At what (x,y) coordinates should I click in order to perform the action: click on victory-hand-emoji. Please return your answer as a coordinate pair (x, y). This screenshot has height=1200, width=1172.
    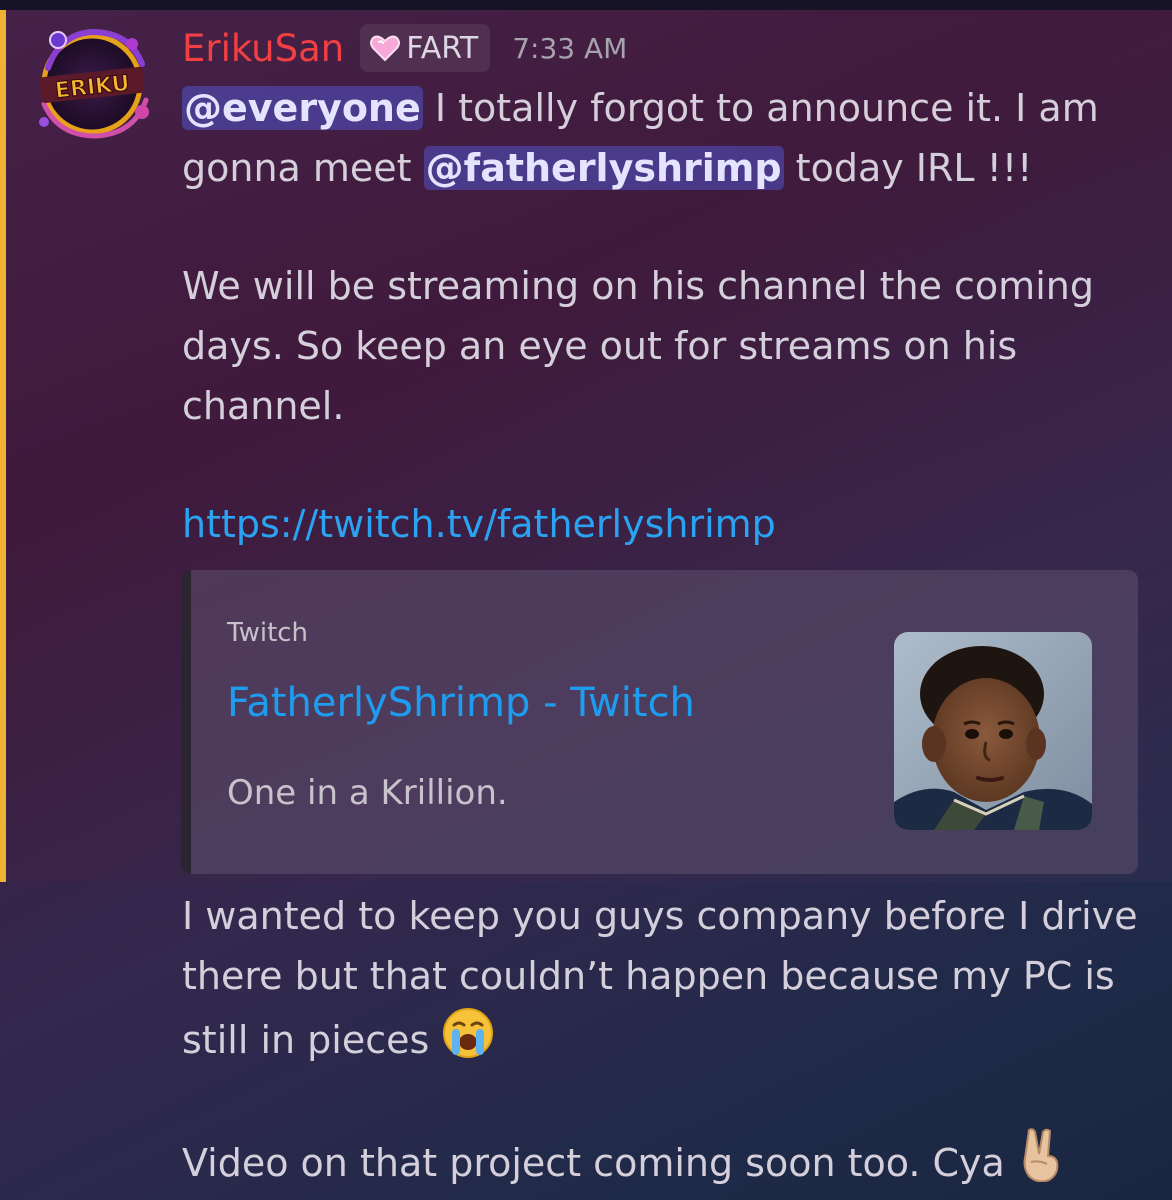
    Looking at the image, I should click on (1041, 1155).